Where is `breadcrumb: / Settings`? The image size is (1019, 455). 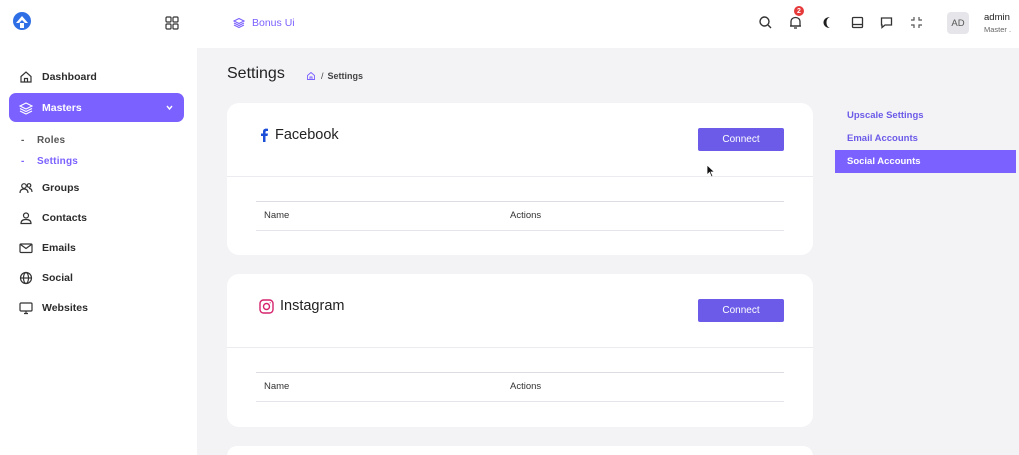
breadcrumb: / Settings is located at coordinates (334, 76).